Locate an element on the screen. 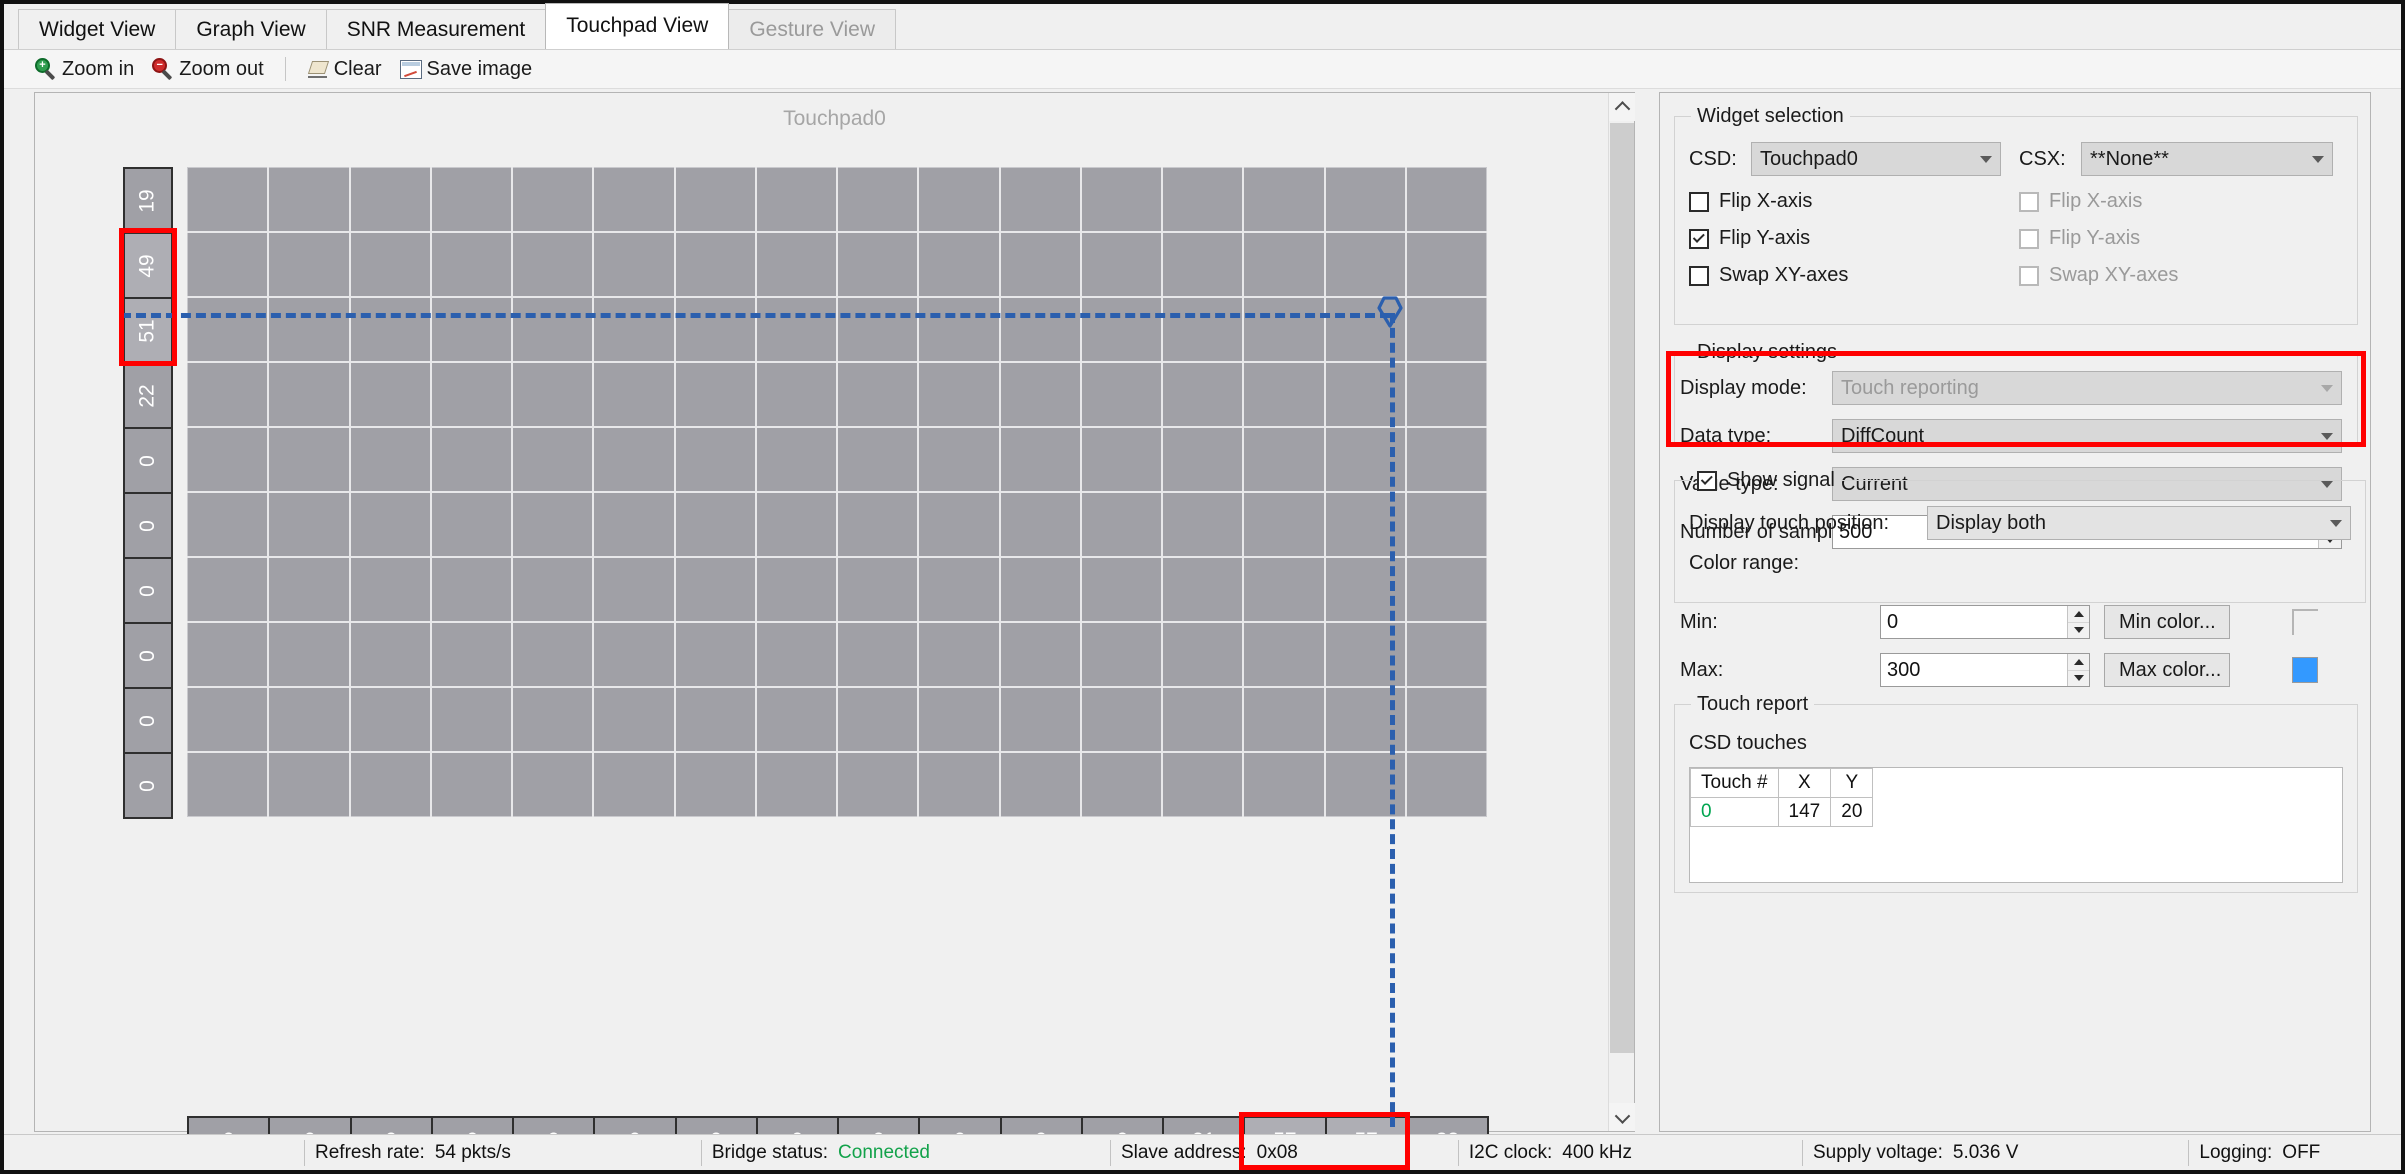  max-stepper-buttons is located at coordinates (2078, 670).